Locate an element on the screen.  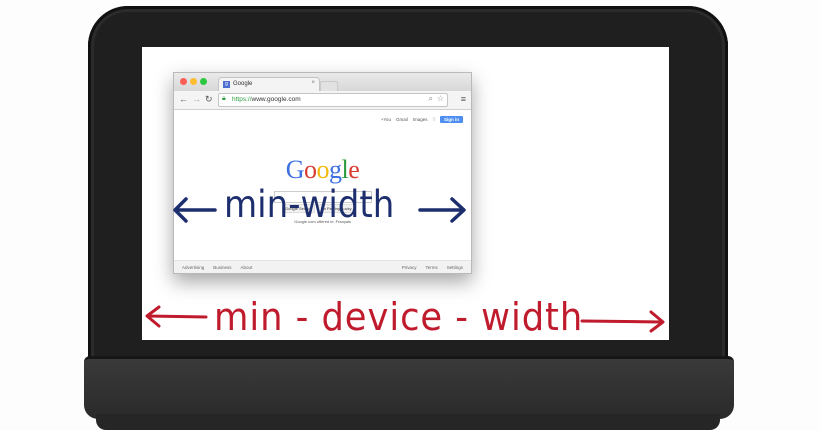
min-device-width-left-arrow-icon is located at coordinates (176, 316).